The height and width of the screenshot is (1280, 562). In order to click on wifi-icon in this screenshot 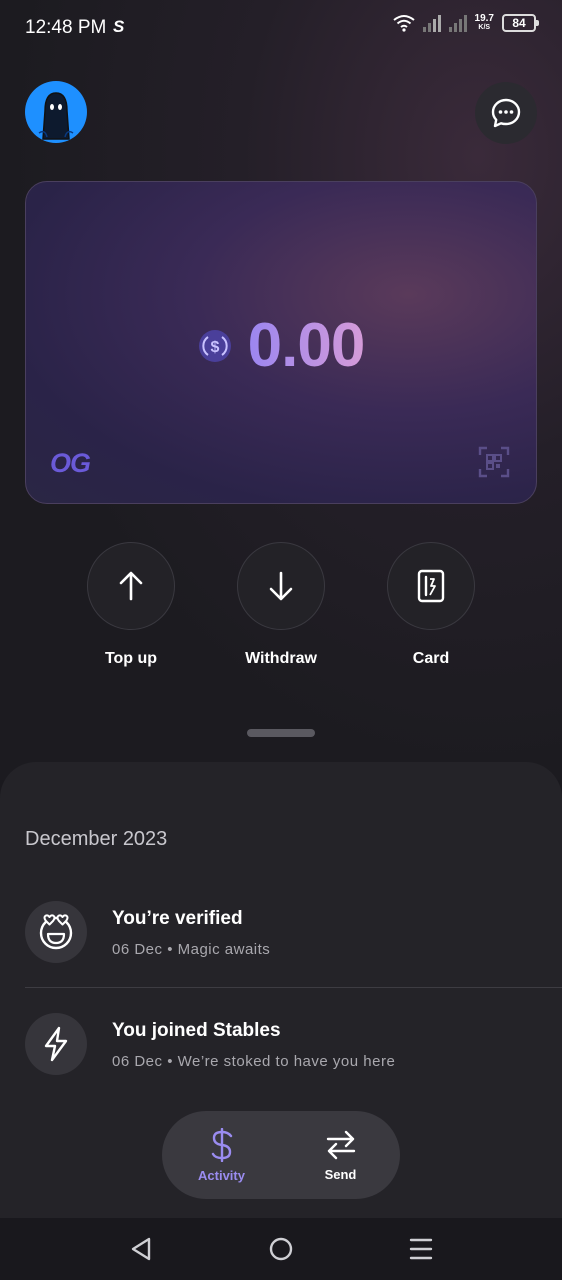, I will do `click(403, 23)`.